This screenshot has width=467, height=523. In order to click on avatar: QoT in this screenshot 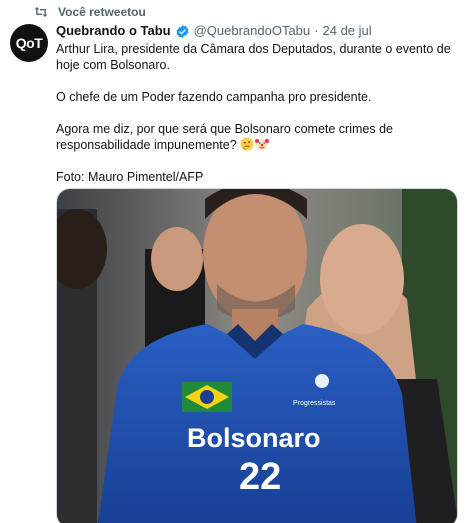, I will do `click(29, 43)`.